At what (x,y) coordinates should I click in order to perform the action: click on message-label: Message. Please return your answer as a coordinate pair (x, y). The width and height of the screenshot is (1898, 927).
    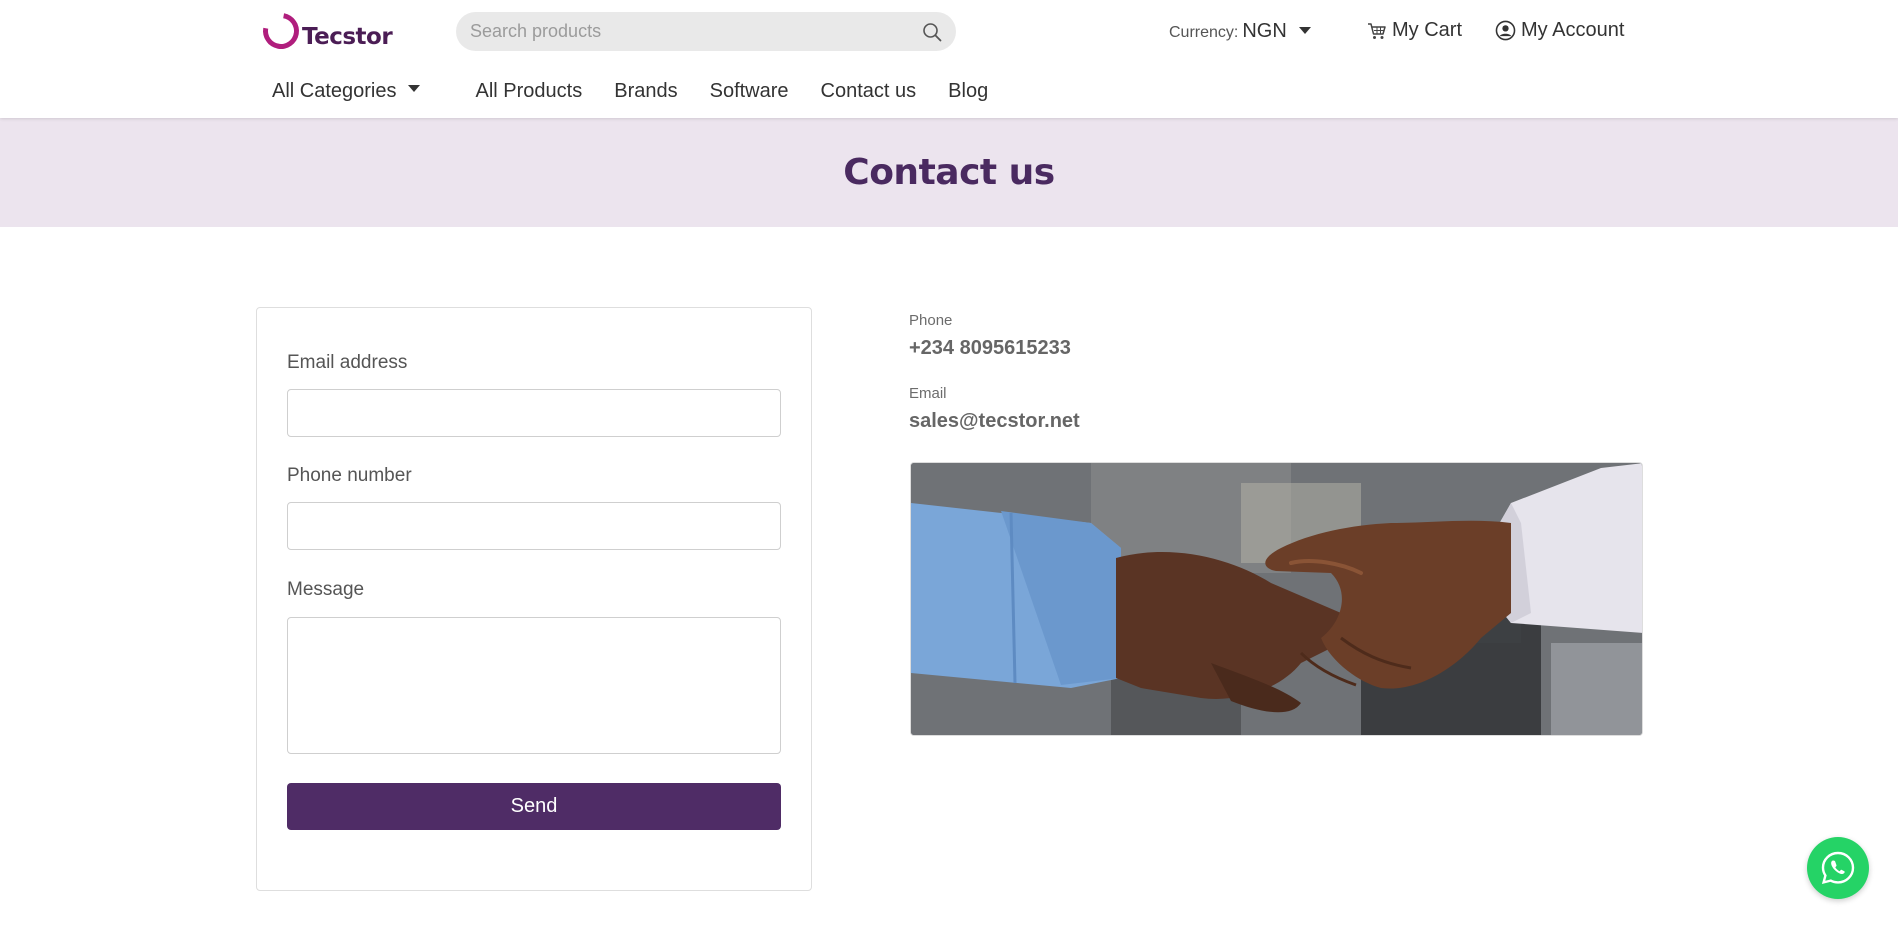
    Looking at the image, I should click on (326, 589).